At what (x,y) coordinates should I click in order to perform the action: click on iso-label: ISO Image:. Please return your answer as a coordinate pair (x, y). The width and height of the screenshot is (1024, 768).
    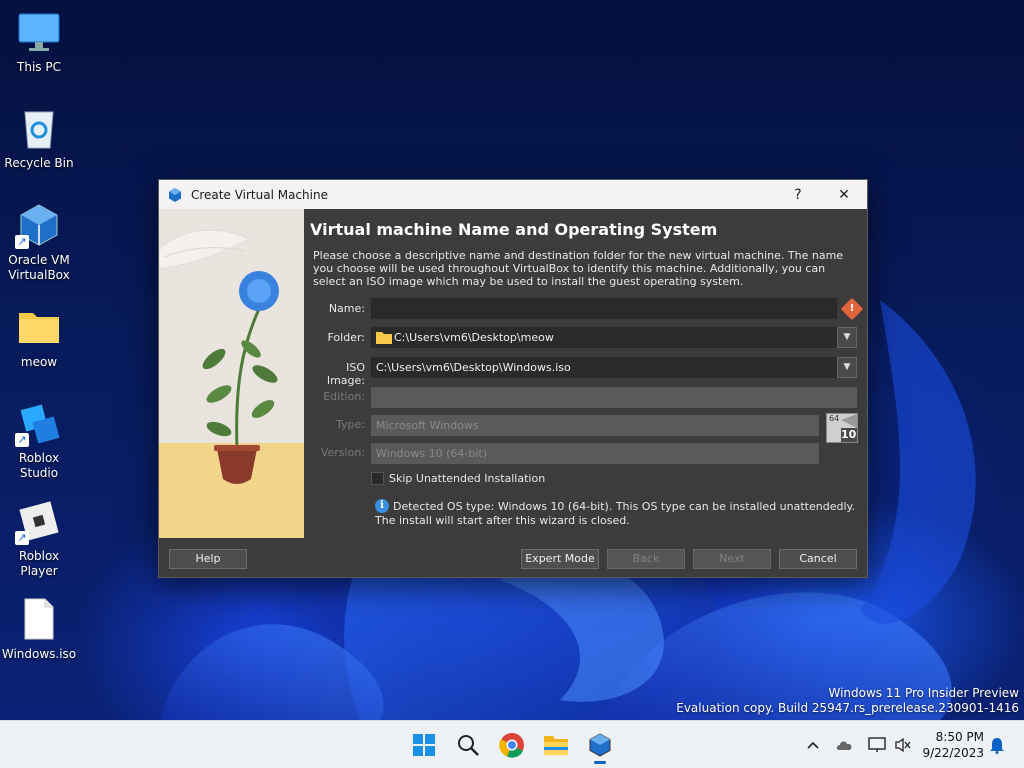
    Looking at the image, I should click on (345, 374).